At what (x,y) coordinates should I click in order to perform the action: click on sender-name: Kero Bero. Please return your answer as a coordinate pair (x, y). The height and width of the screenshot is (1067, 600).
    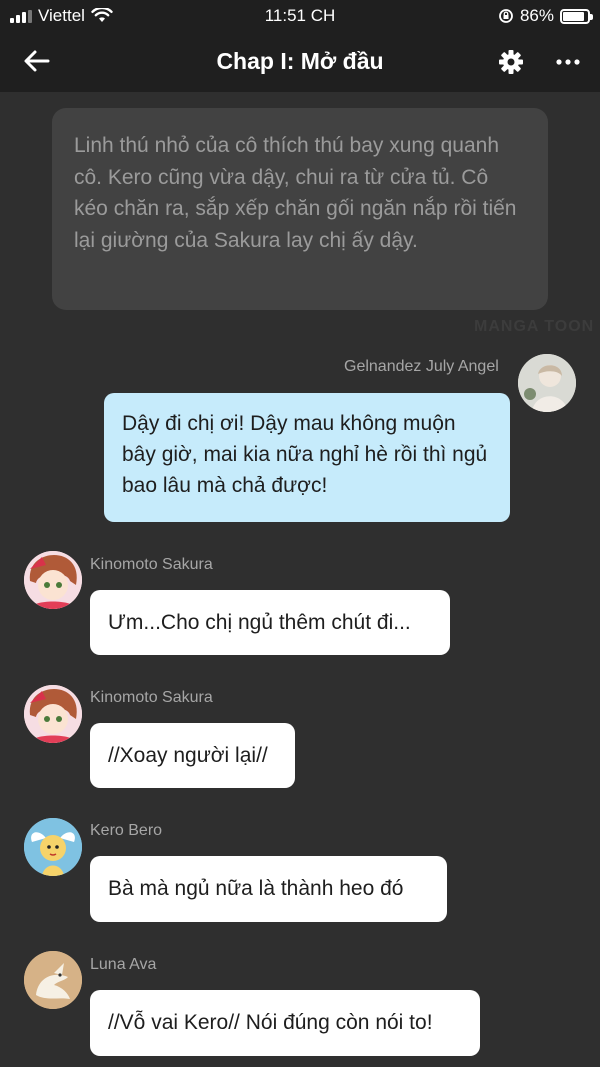
    Looking at the image, I should click on (126, 830).